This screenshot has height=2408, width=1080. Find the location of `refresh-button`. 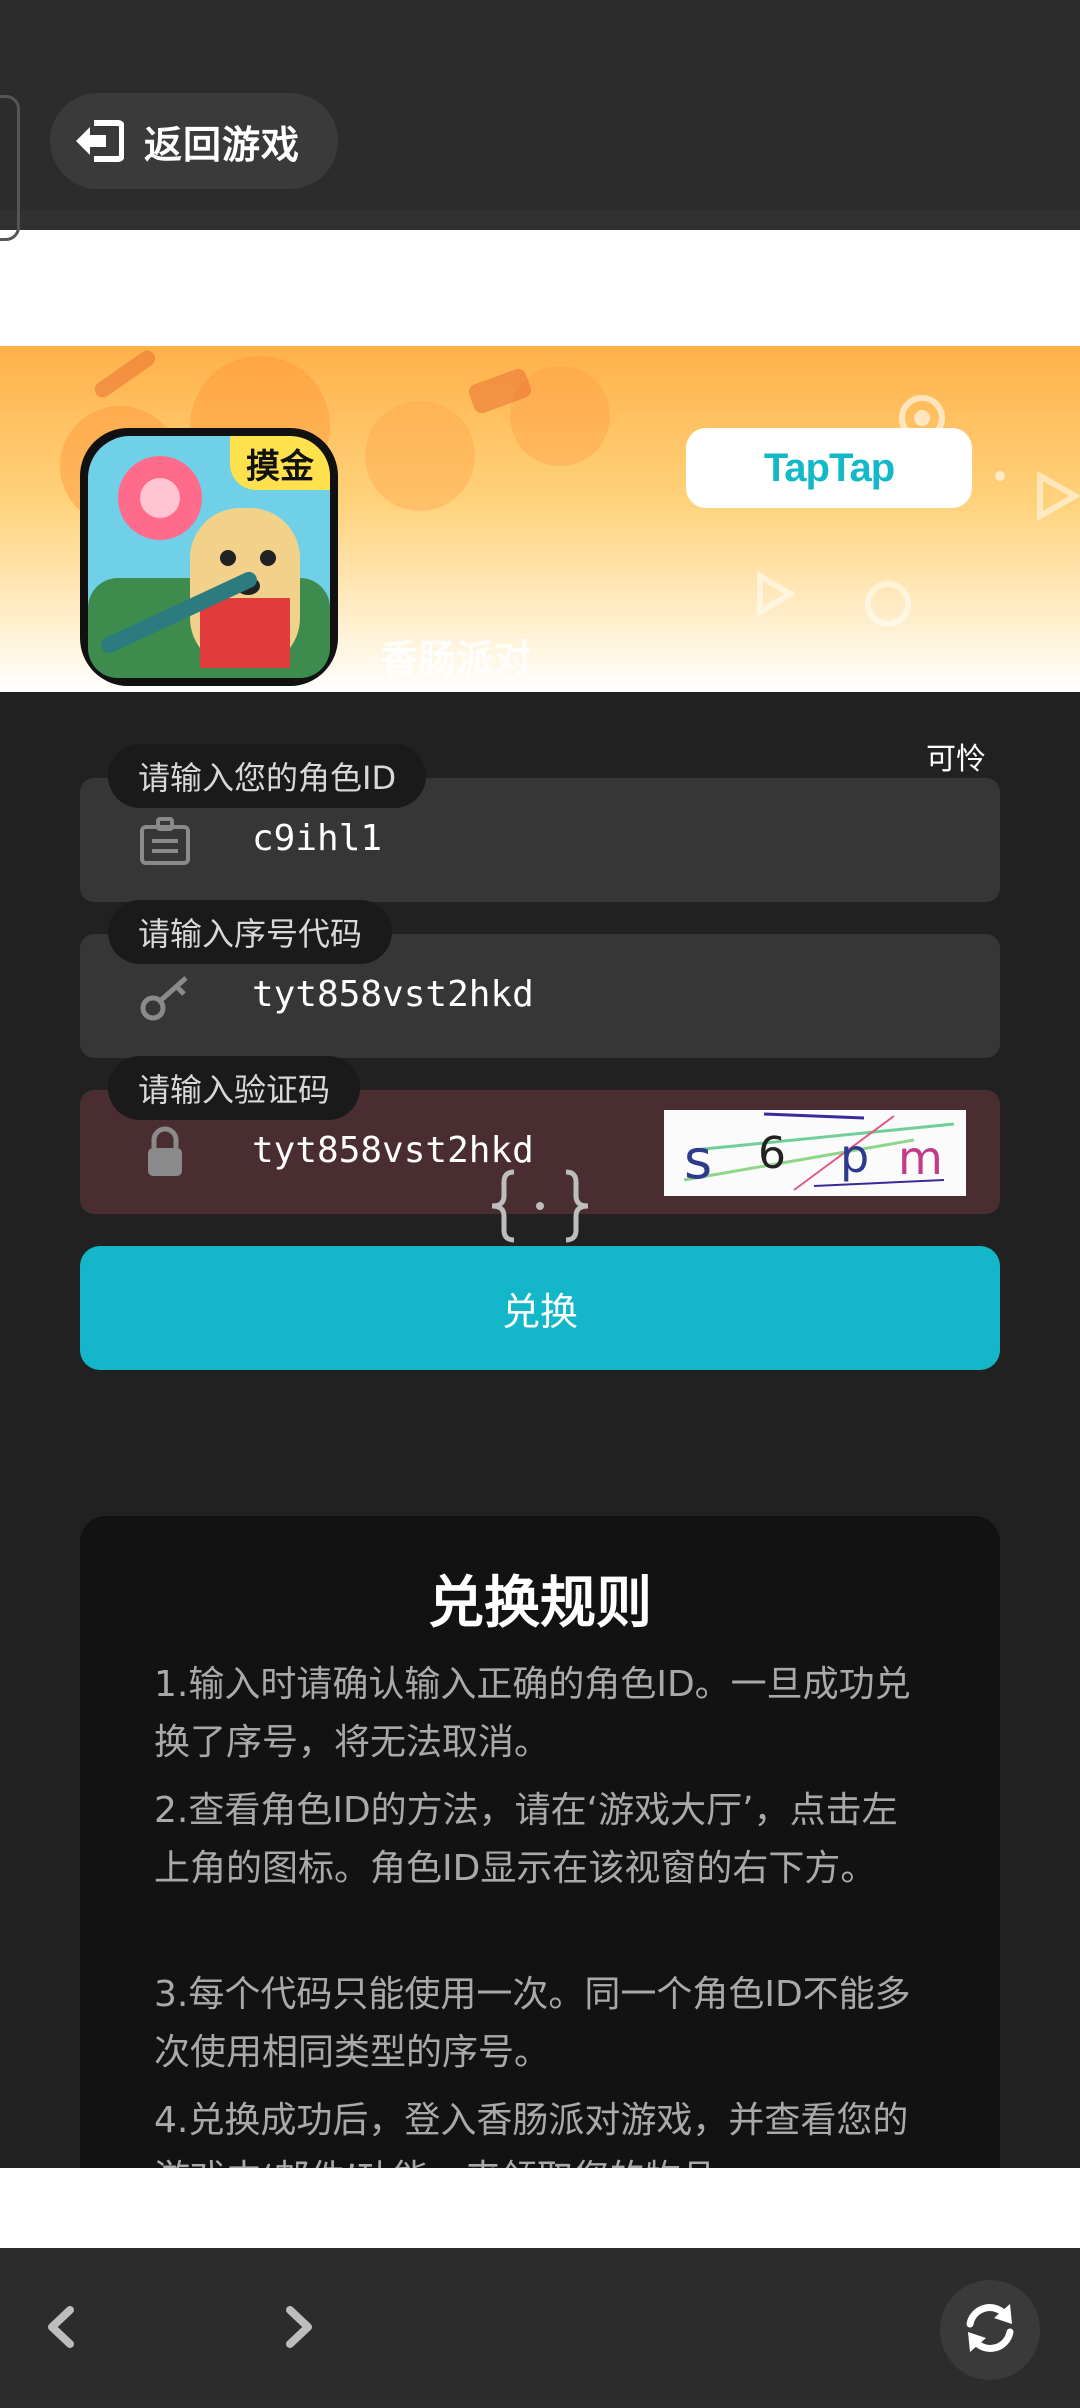

refresh-button is located at coordinates (990, 2330).